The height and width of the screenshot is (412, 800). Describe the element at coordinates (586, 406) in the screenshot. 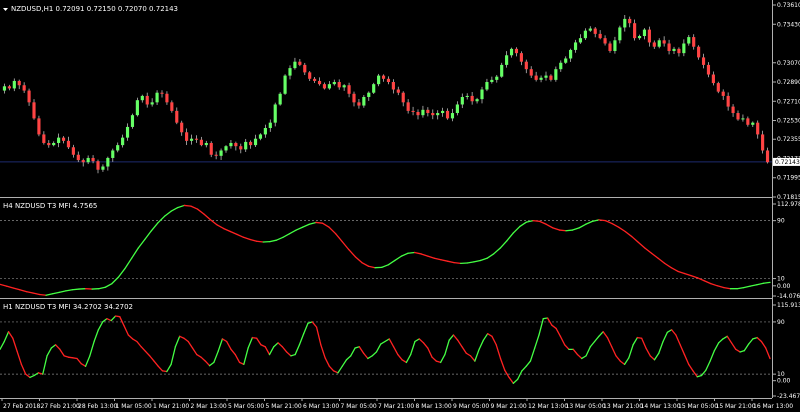

I see `time-tick-label: 13 Mar 05:00` at that location.